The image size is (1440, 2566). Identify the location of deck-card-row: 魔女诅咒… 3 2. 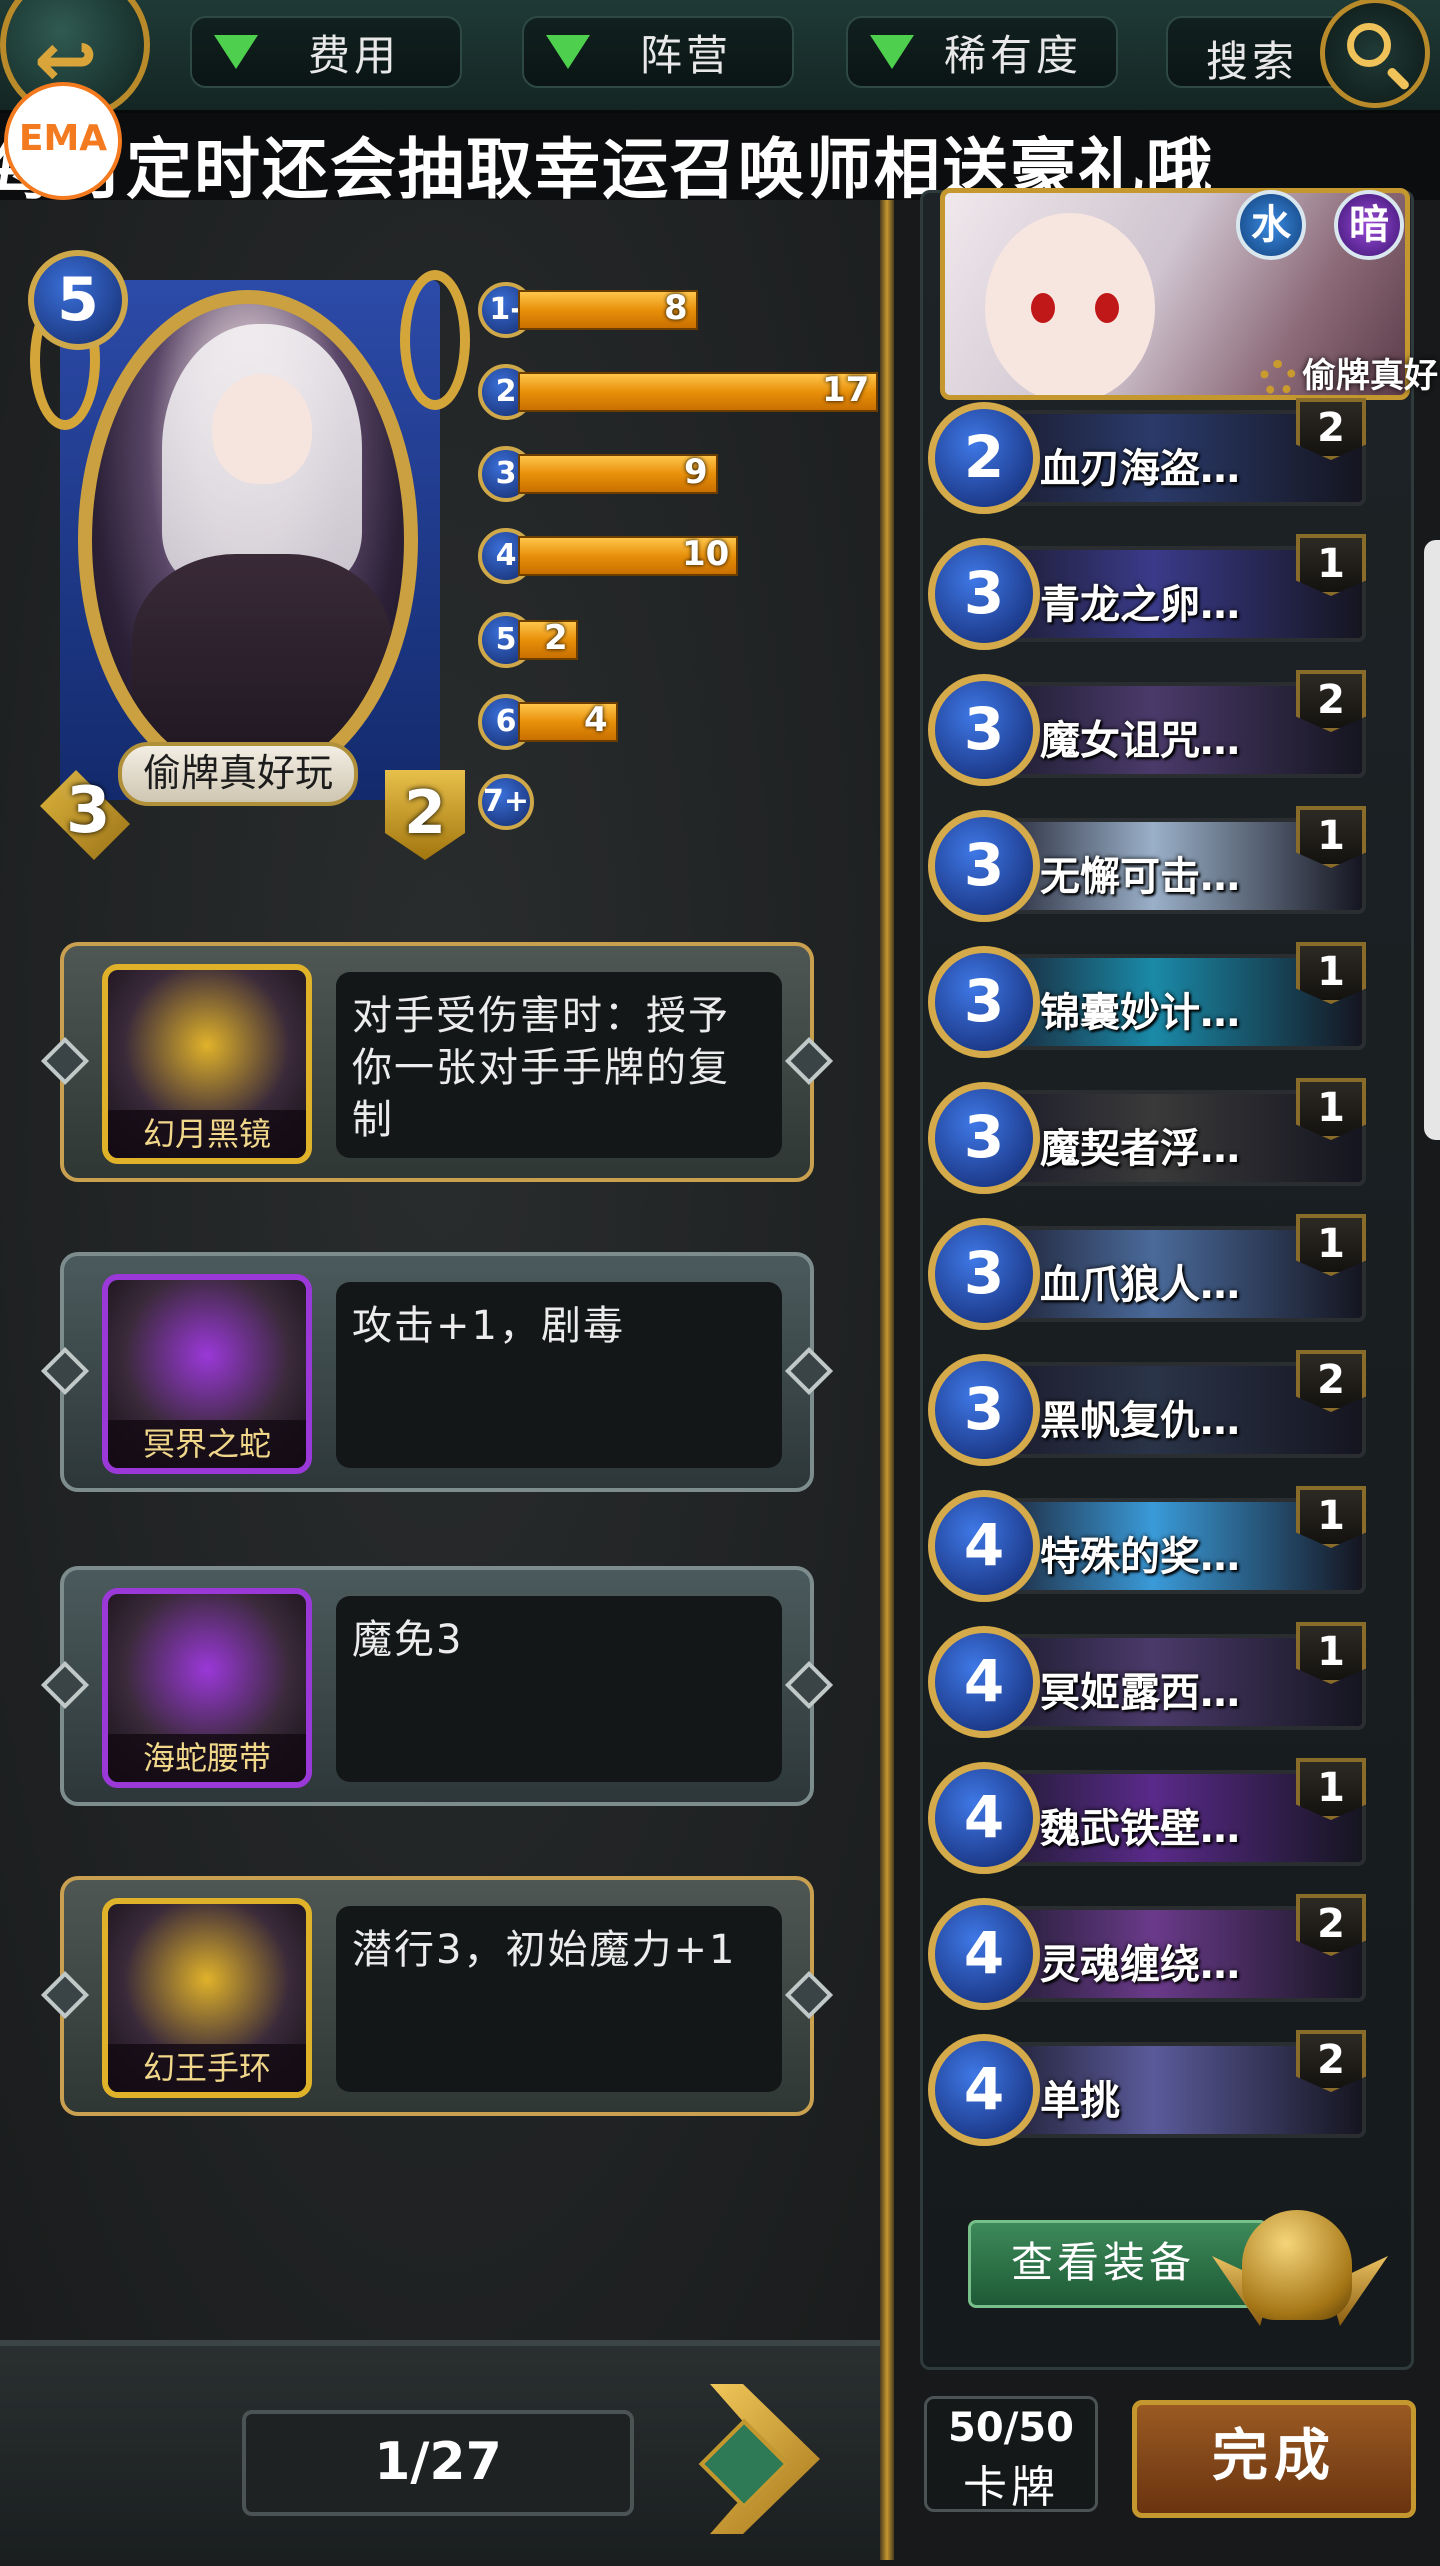
(1151, 729).